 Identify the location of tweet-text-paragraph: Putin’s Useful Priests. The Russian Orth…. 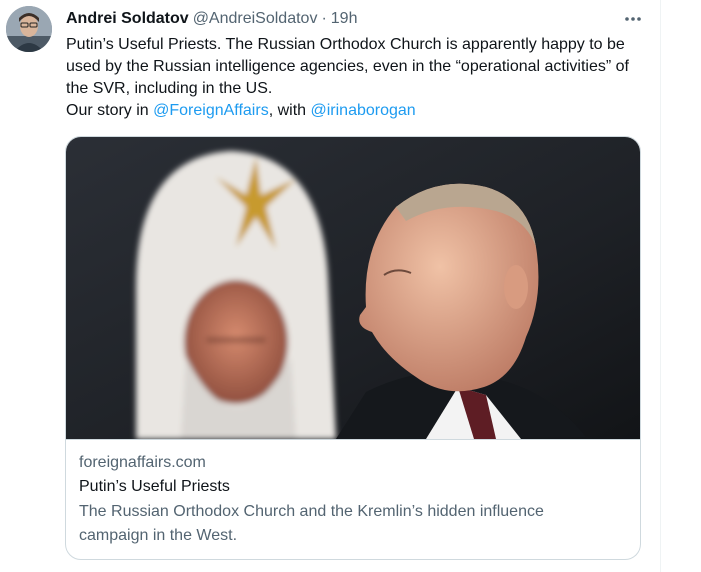
(347, 66).